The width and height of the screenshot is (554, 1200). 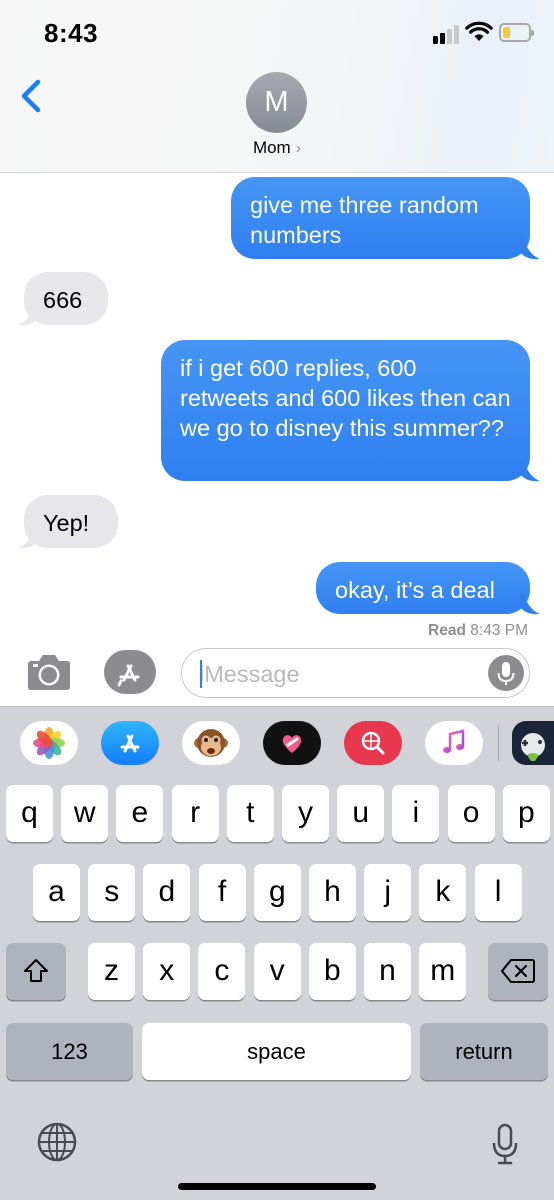 I want to click on message-input-field, so click(x=355, y=673).